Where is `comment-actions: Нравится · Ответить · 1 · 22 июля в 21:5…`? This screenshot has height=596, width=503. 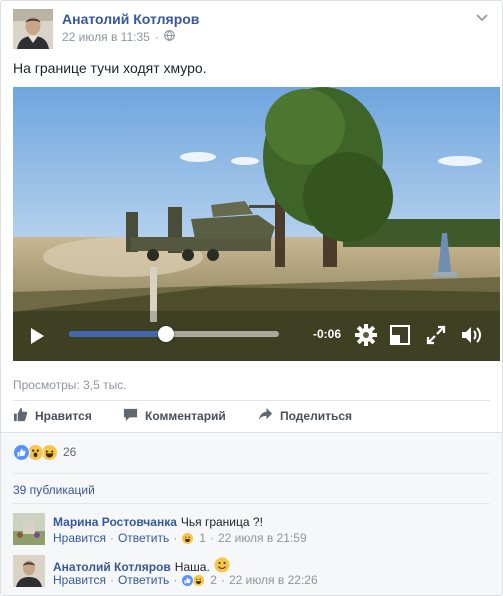
comment-actions: Нравится · Ответить · 1 · 22 июля в 21:5… is located at coordinates (180, 538).